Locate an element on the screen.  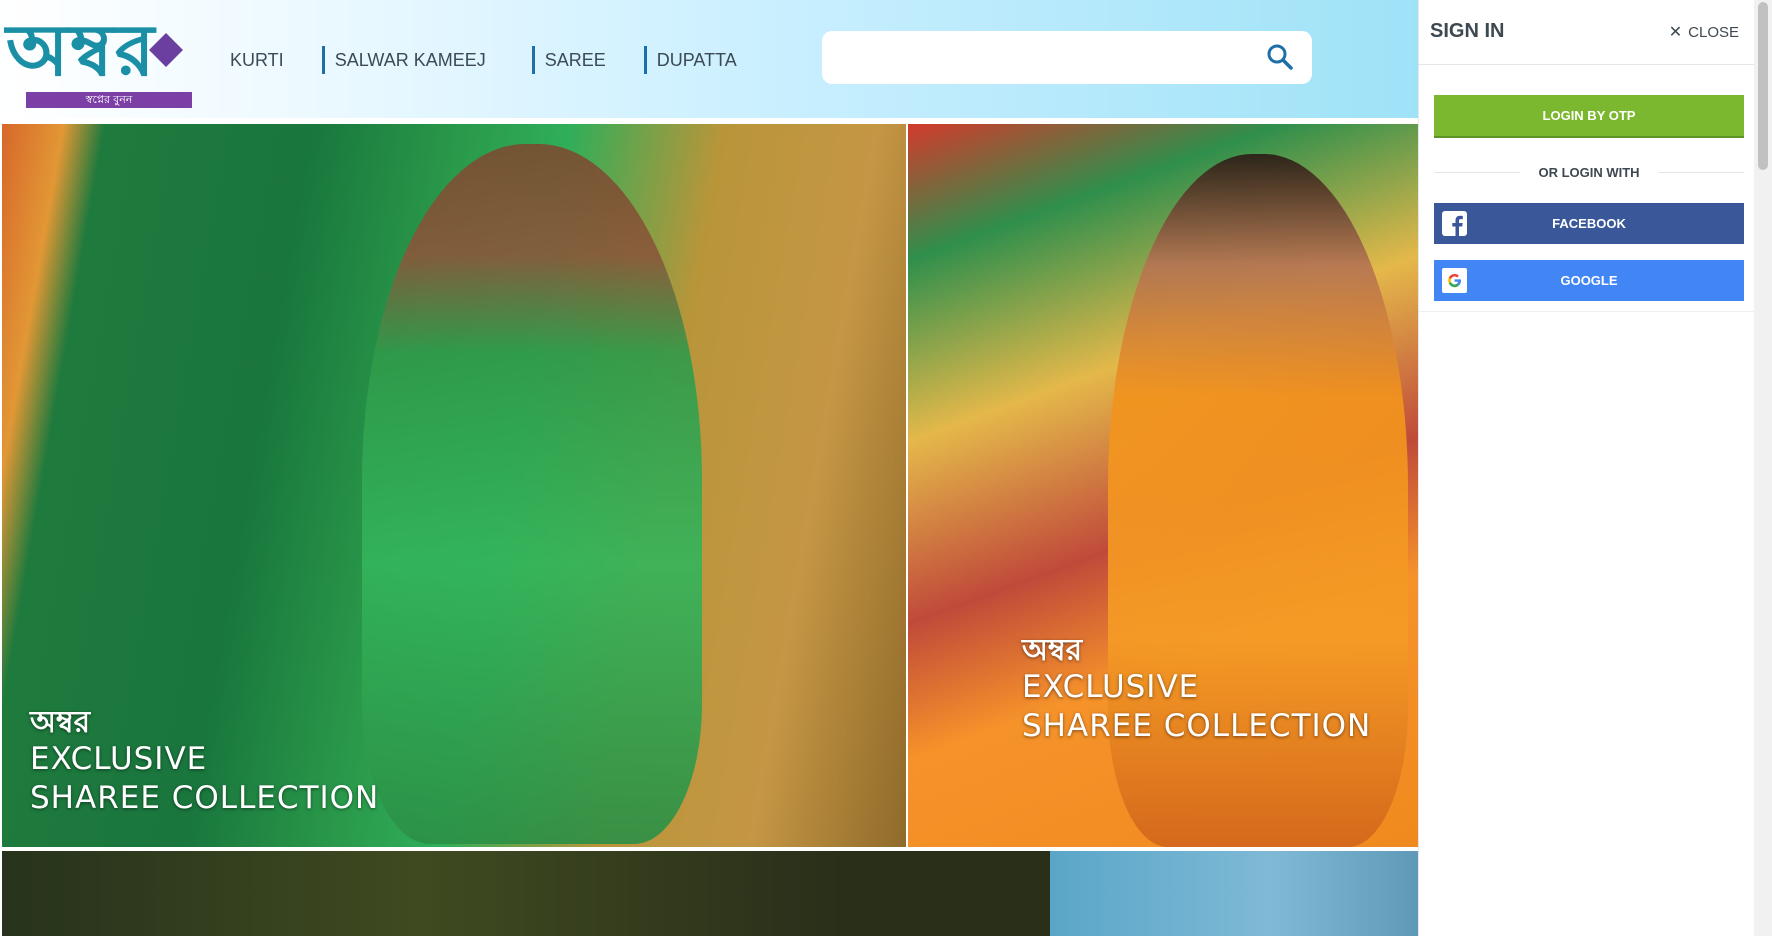
close-button: ✕ CLOSE is located at coordinates (1704, 32).